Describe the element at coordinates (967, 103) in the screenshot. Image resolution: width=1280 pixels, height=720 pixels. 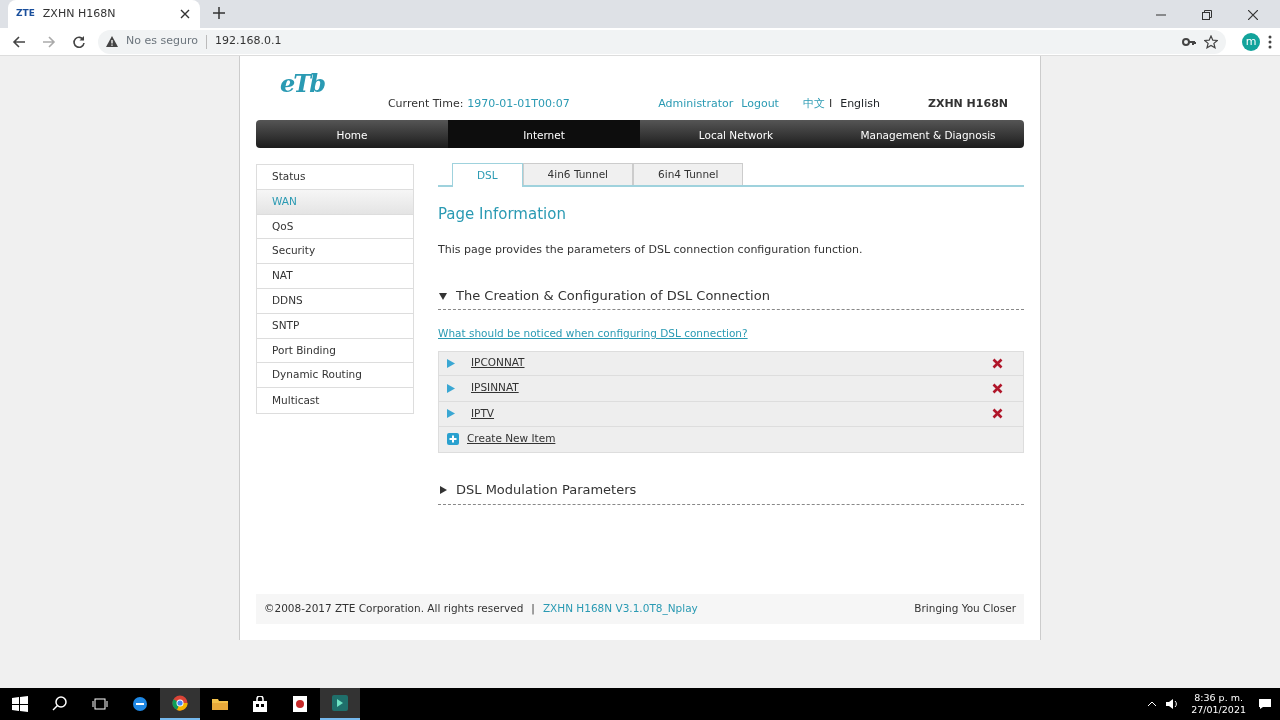
I see `model-name: ZXHN H168N` at that location.